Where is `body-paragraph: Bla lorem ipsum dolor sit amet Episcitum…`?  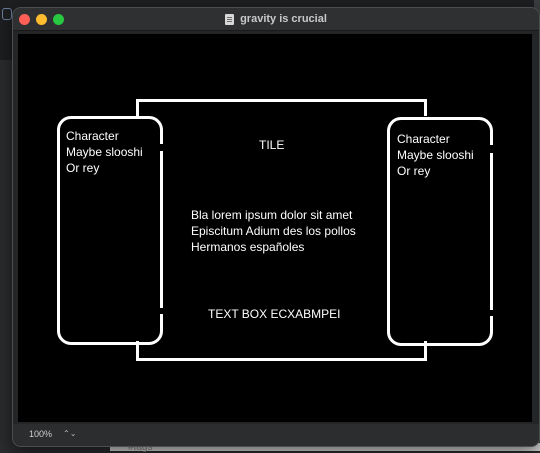
body-paragraph: Bla lorem ipsum dolor sit amet Episcitum… is located at coordinates (273, 231).